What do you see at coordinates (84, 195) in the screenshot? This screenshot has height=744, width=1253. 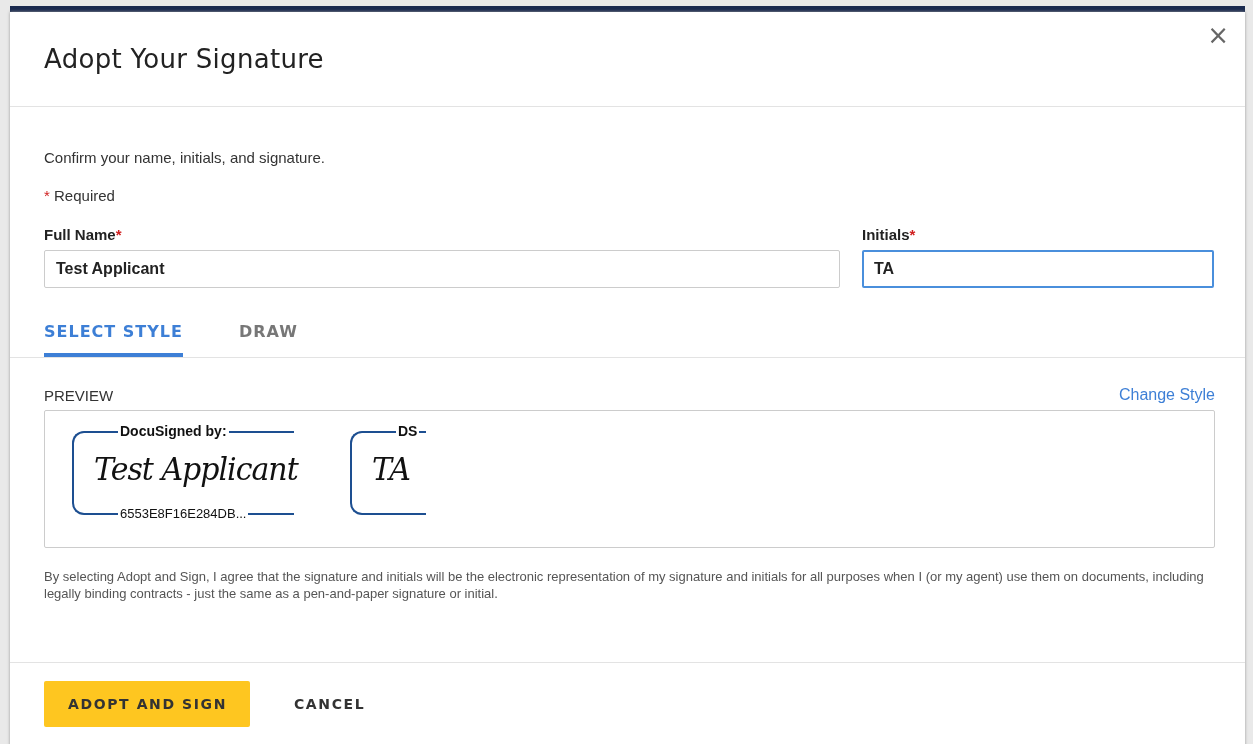 I see `required-note: Required` at bounding box center [84, 195].